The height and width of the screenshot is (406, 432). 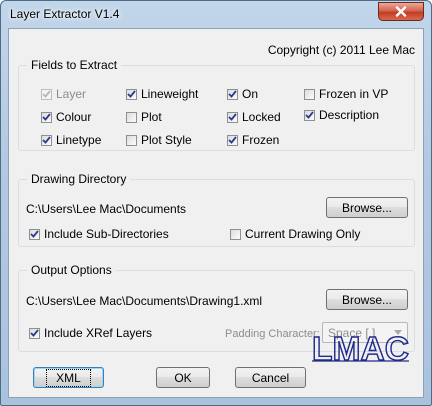 I want to click on checkbox-locked: Locked, so click(x=254, y=117).